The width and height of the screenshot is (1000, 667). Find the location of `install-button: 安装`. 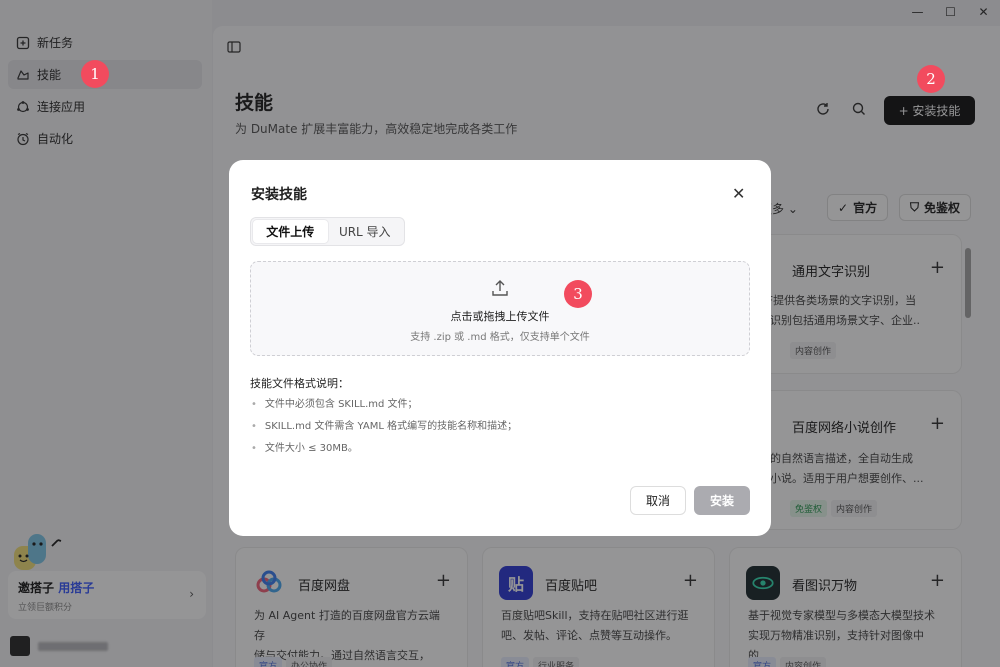

install-button: 安装 is located at coordinates (722, 500).